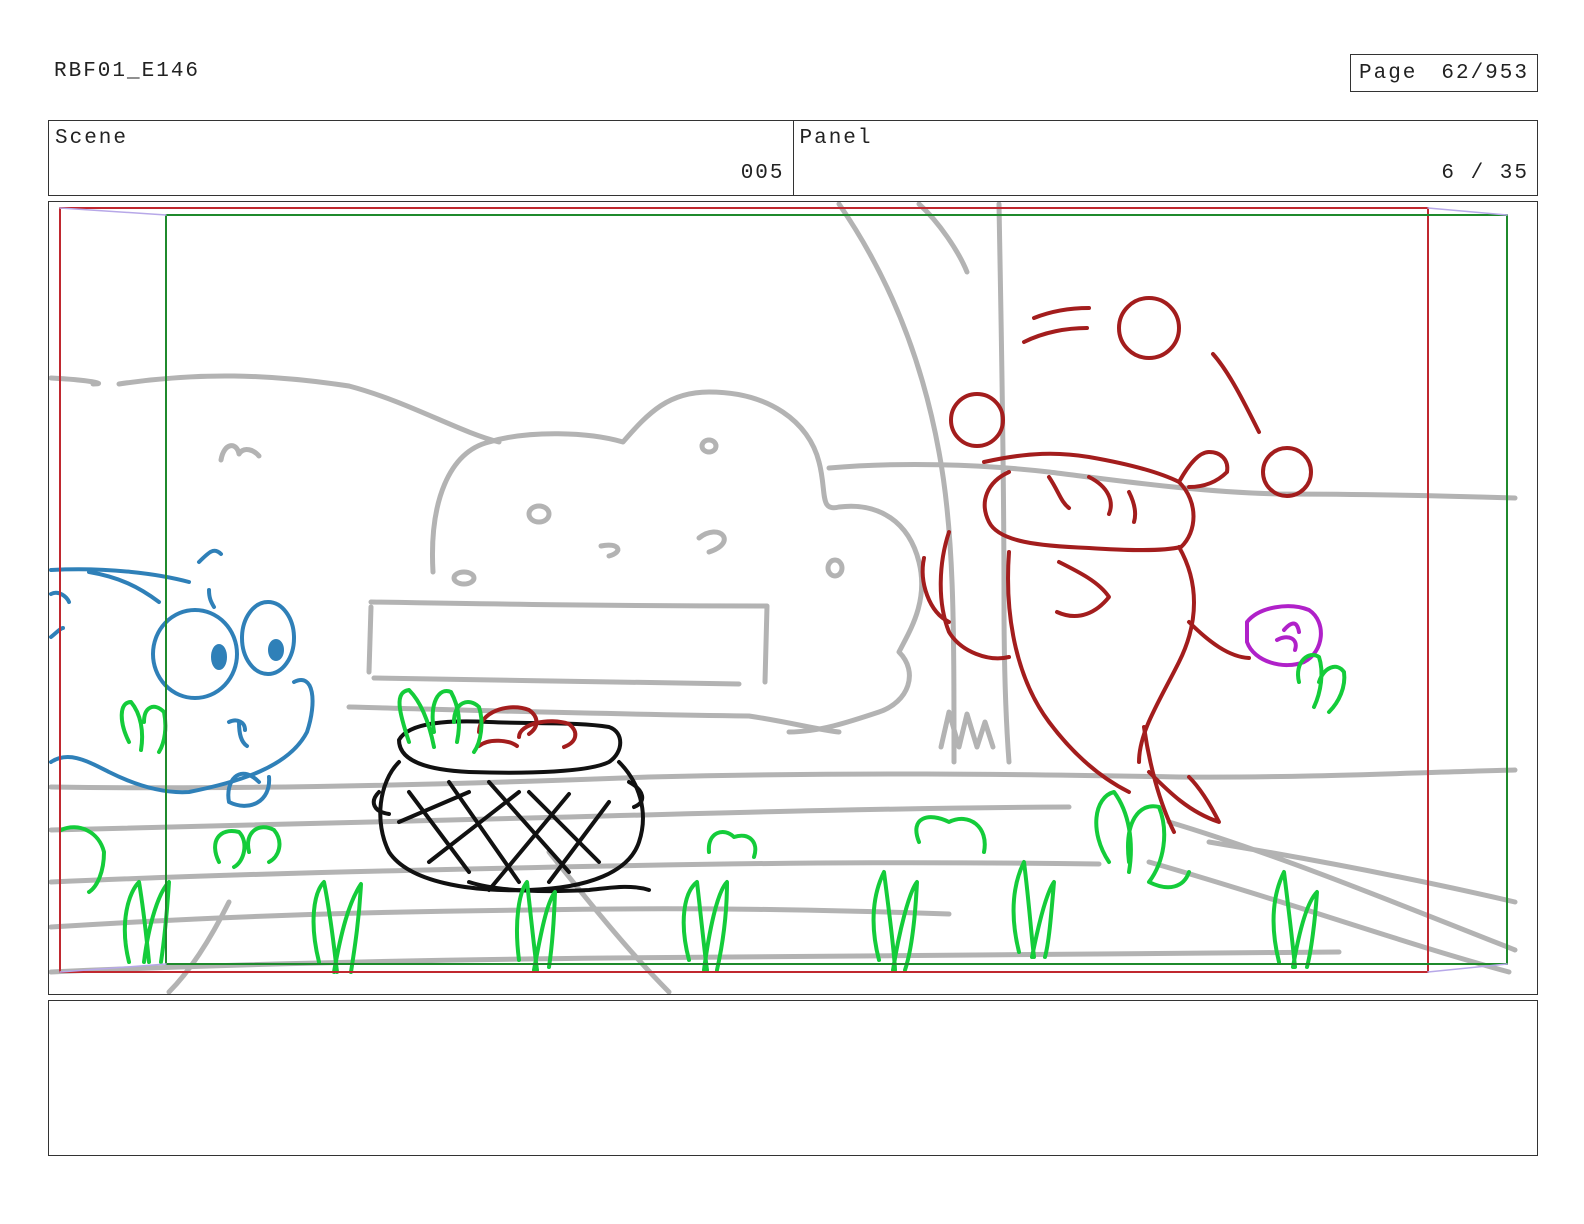  Describe the element at coordinates (1485, 173) in the screenshot. I see `panel-number: 6 / 35` at that location.